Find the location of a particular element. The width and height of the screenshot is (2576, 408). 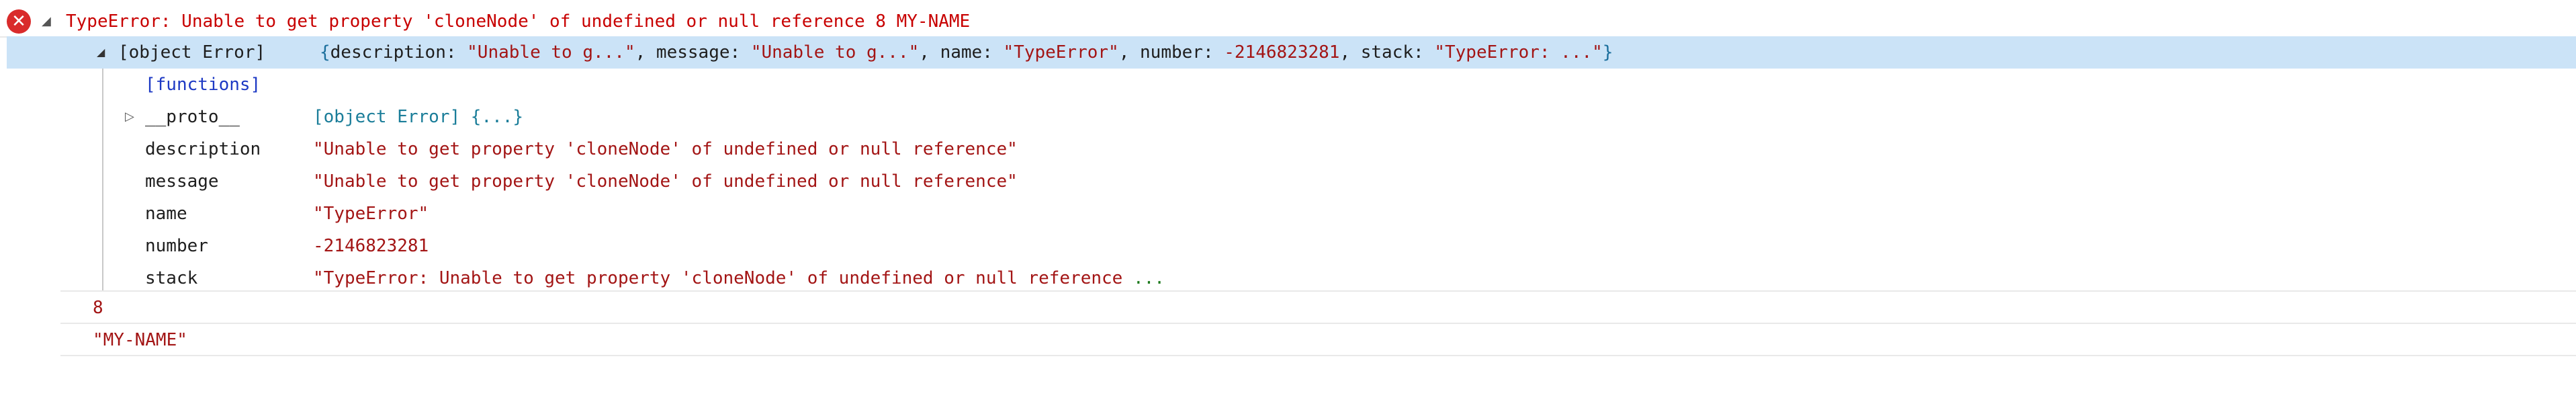

proto-node: ▷ __proto__ [object Error] {...} is located at coordinates (1288, 117).